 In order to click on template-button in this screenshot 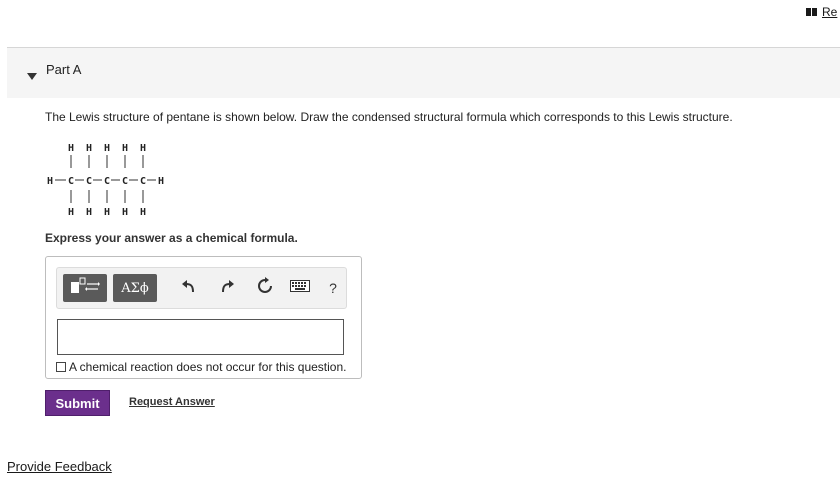, I will do `click(85, 288)`.